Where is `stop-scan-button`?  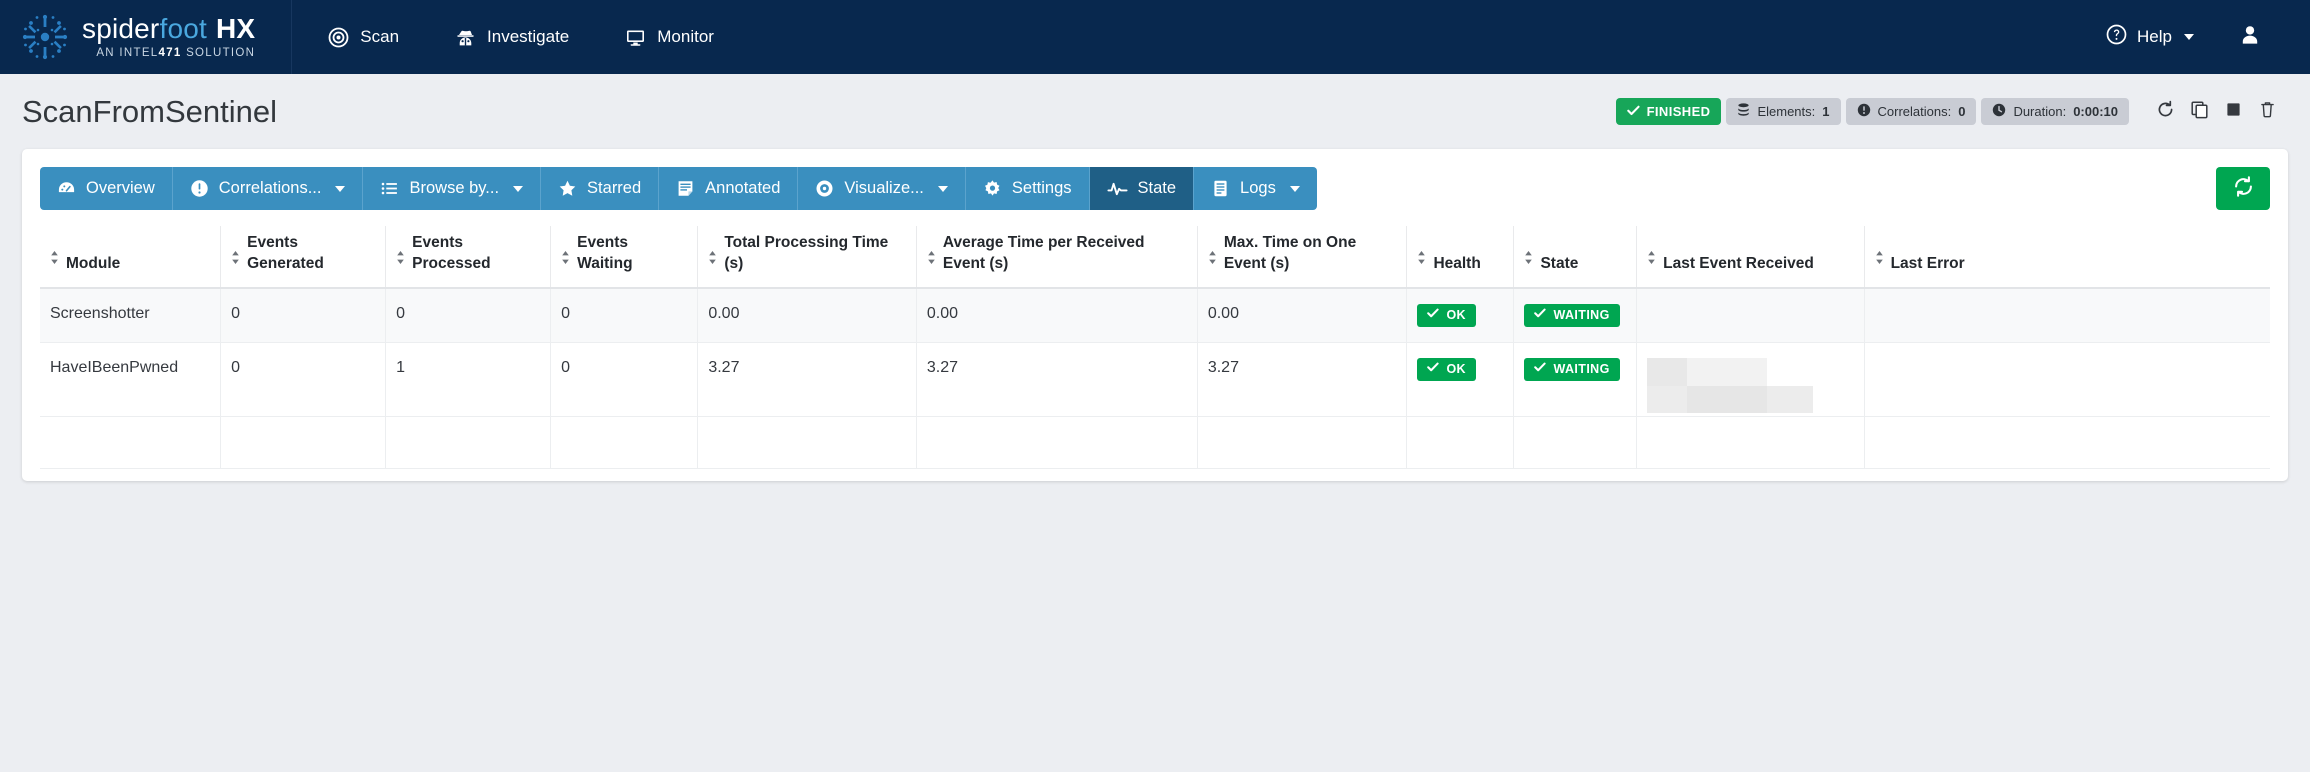
stop-scan-button is located at coordinates (2233, 112).